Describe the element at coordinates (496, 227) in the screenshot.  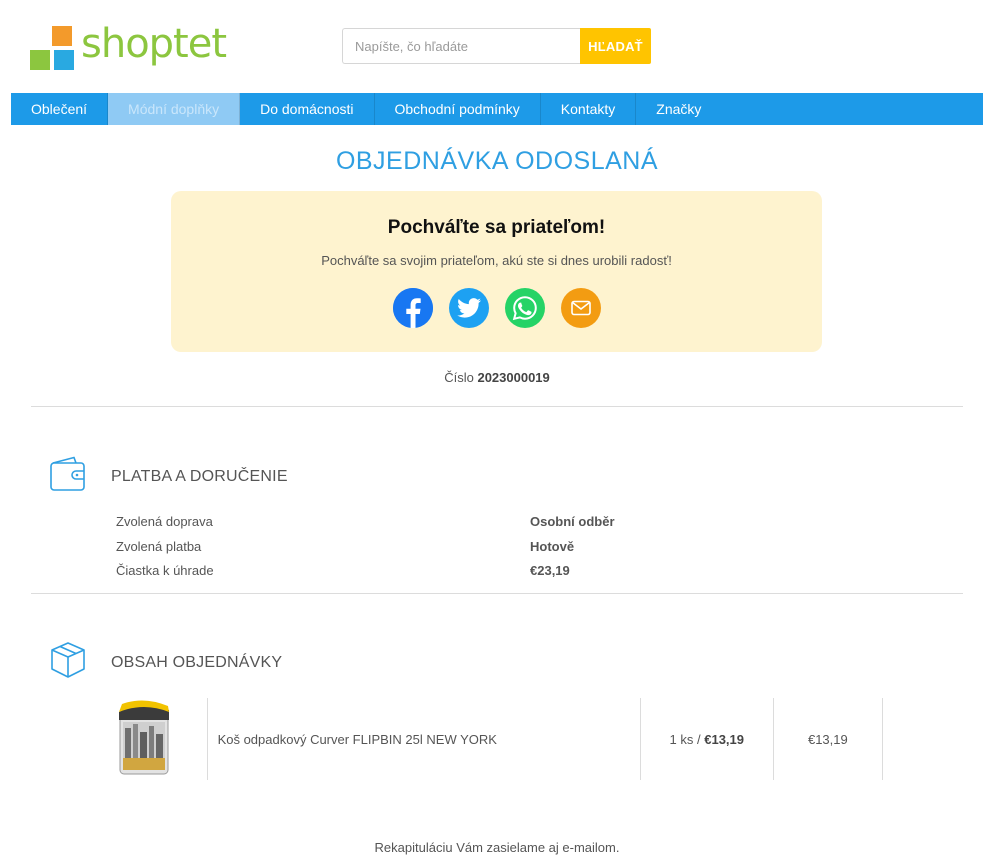
I see `share-title: Pochváľte sa priateľom!` at that location.